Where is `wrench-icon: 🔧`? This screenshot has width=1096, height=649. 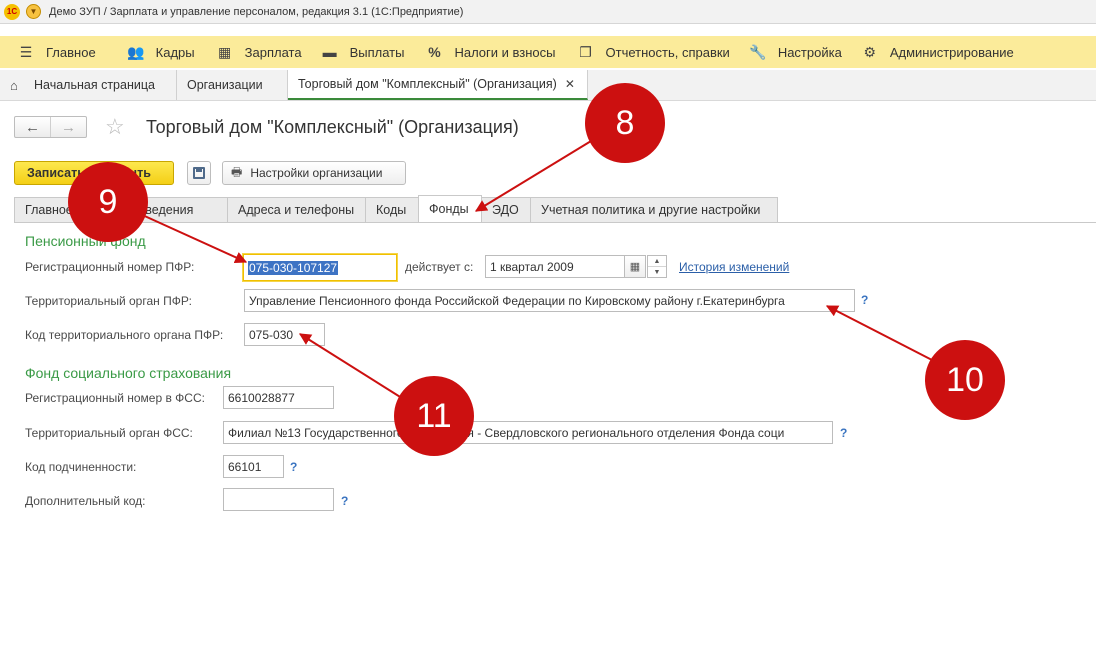 wrench-icon: 🔧 is located at coordinates (758, 51).